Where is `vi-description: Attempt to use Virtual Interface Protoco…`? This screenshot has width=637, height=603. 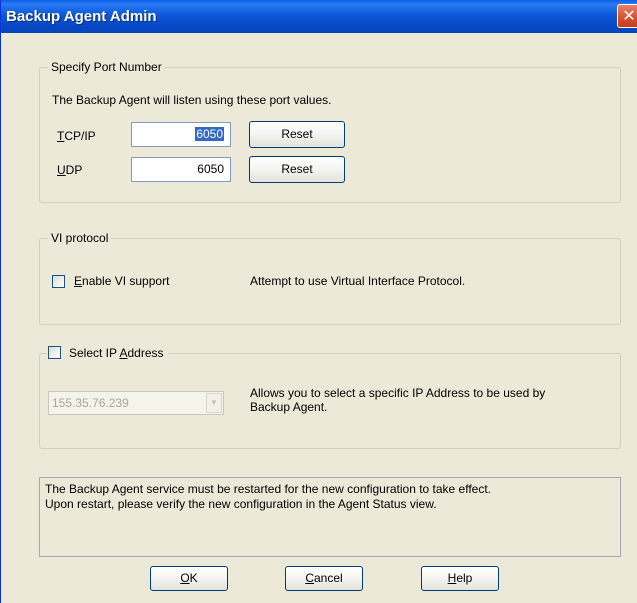 vi-description: Attempt to use Virtual Interface Protoco… is located at coordinates (358, 281).